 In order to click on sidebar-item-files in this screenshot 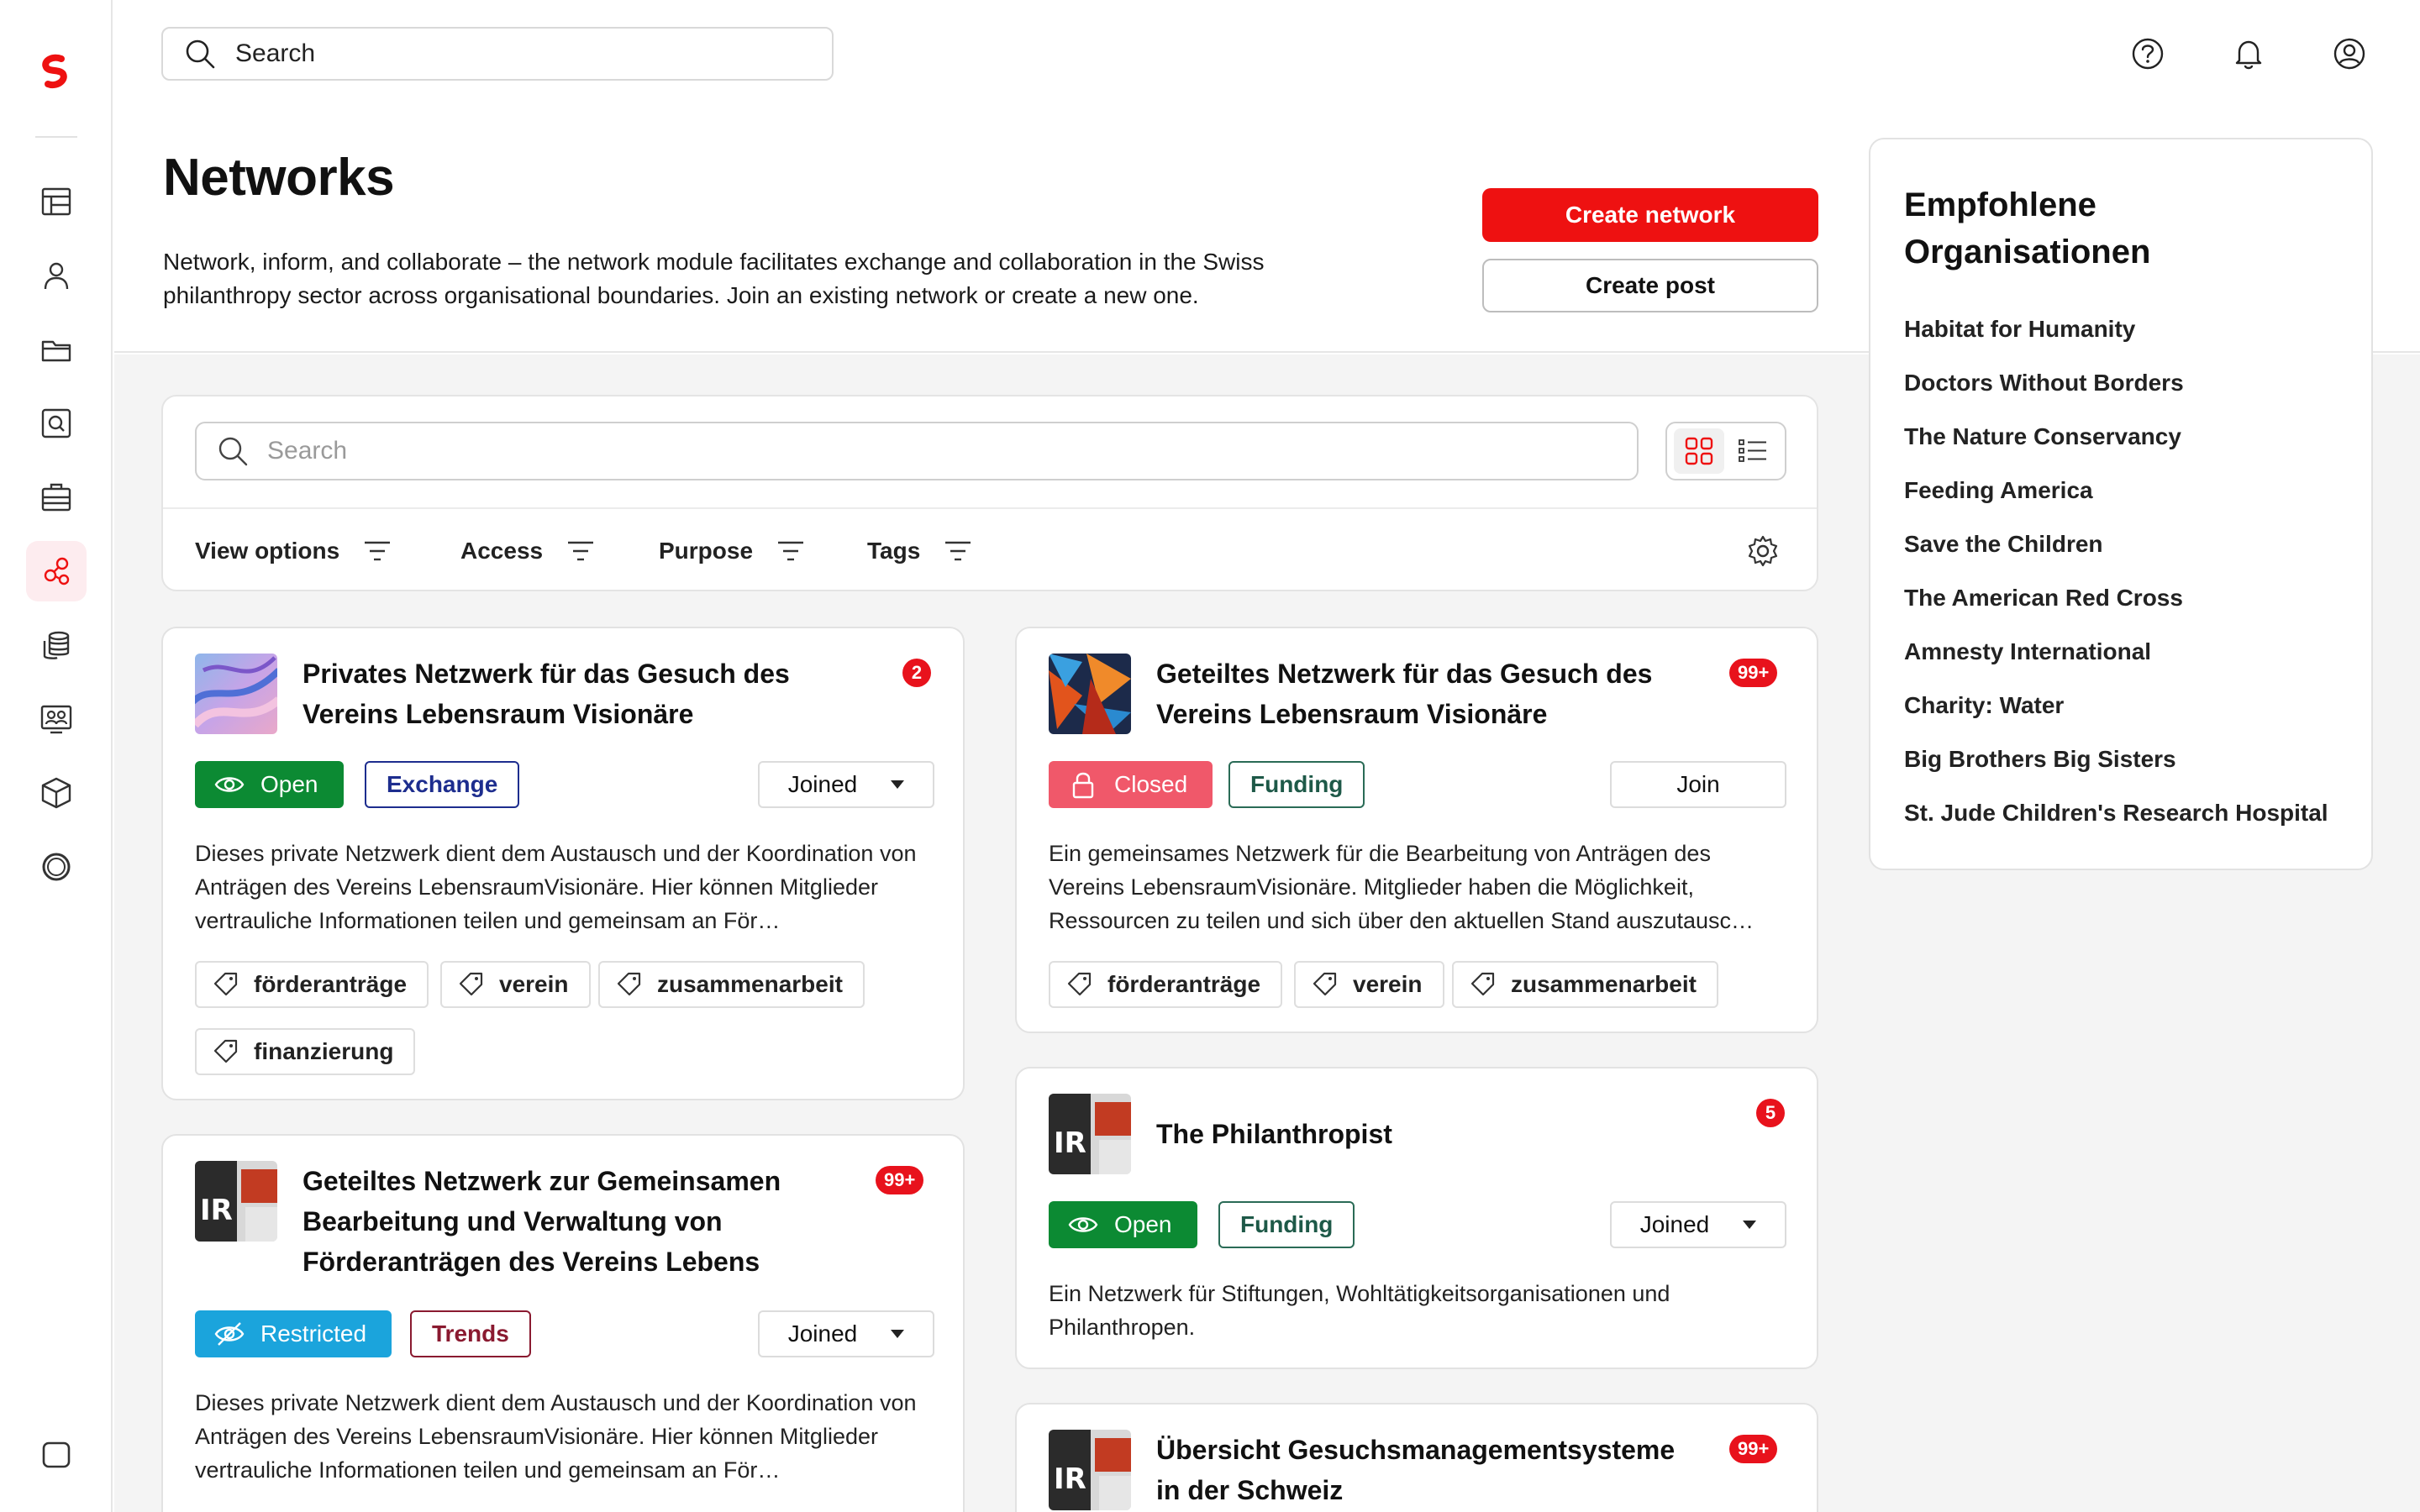, I will do `click(56, 349)`.